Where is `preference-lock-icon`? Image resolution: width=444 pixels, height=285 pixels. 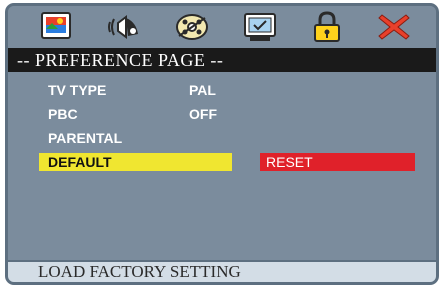 preference-lock-icon is located at coordinates (327, 27).